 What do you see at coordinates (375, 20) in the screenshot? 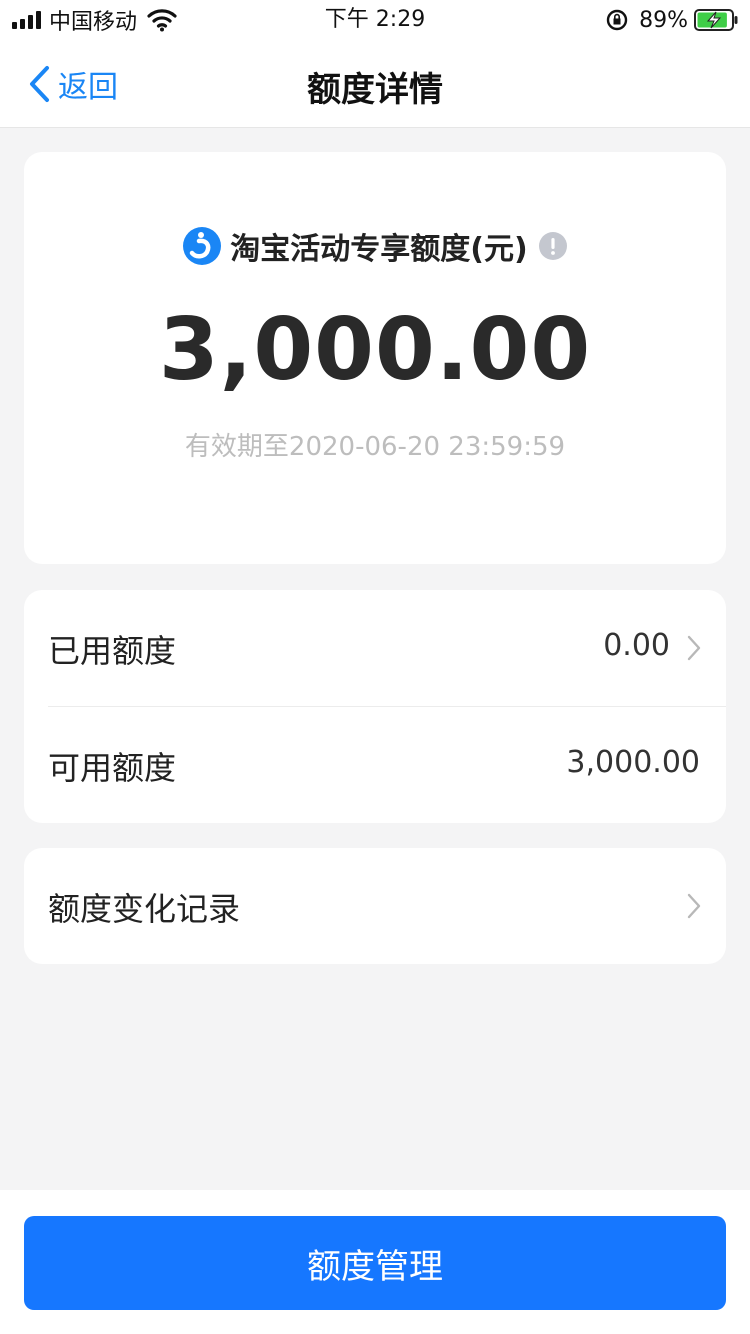
I see `status-bar: 中国移动 下午 2:29 89%` at bounding box center [375, 20].